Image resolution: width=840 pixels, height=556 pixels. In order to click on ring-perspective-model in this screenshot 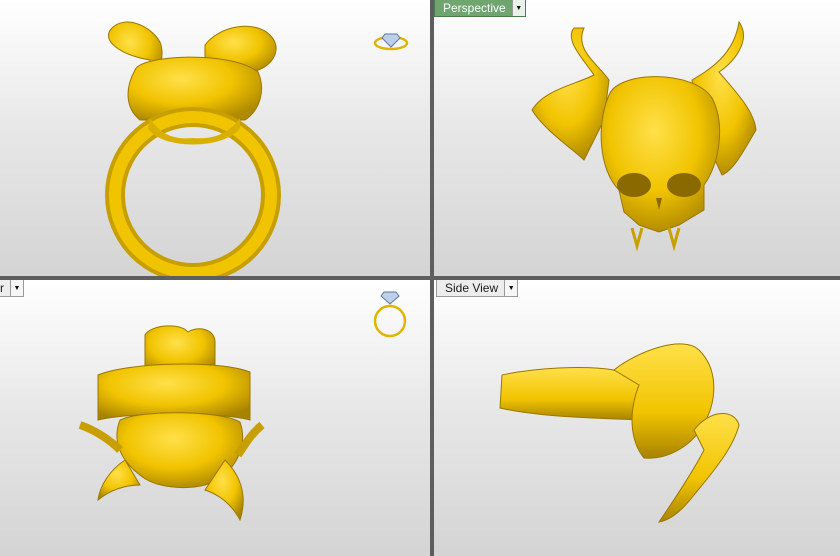, I will do `click(644, 136)`.